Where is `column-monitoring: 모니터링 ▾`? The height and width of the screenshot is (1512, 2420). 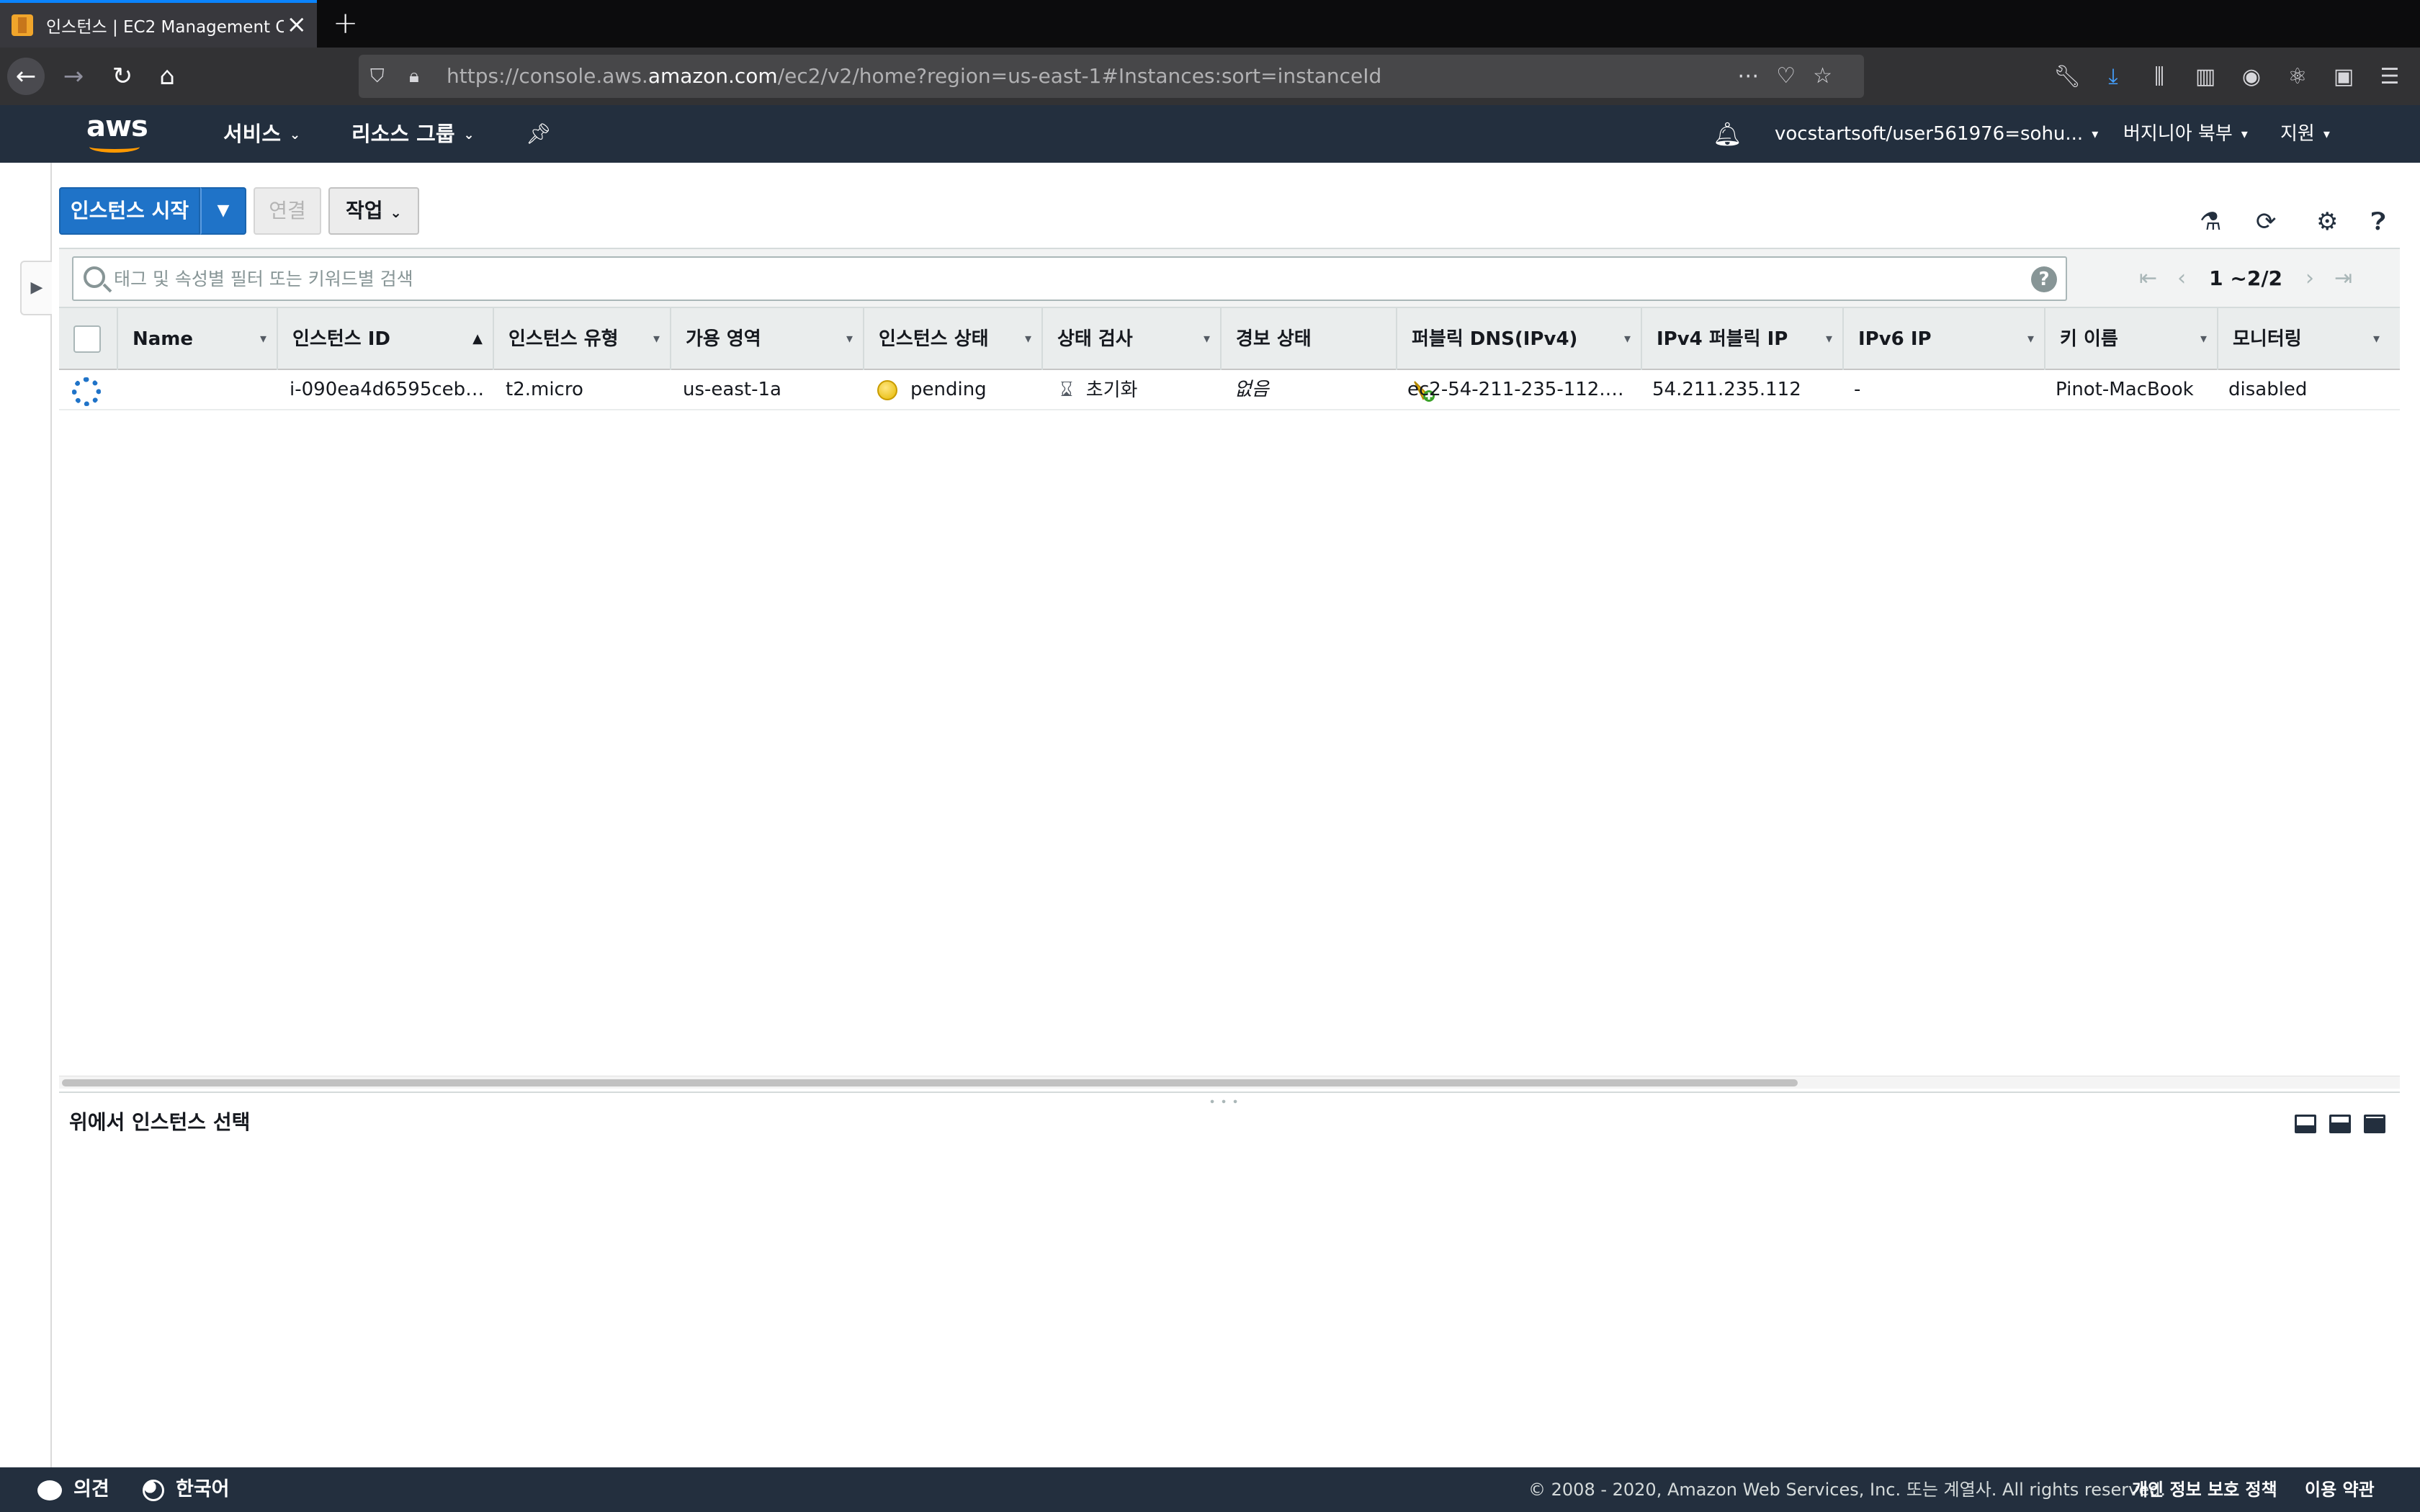 column-monitoring: 모니터링 ▾ is located at coordinates (2303, 339).